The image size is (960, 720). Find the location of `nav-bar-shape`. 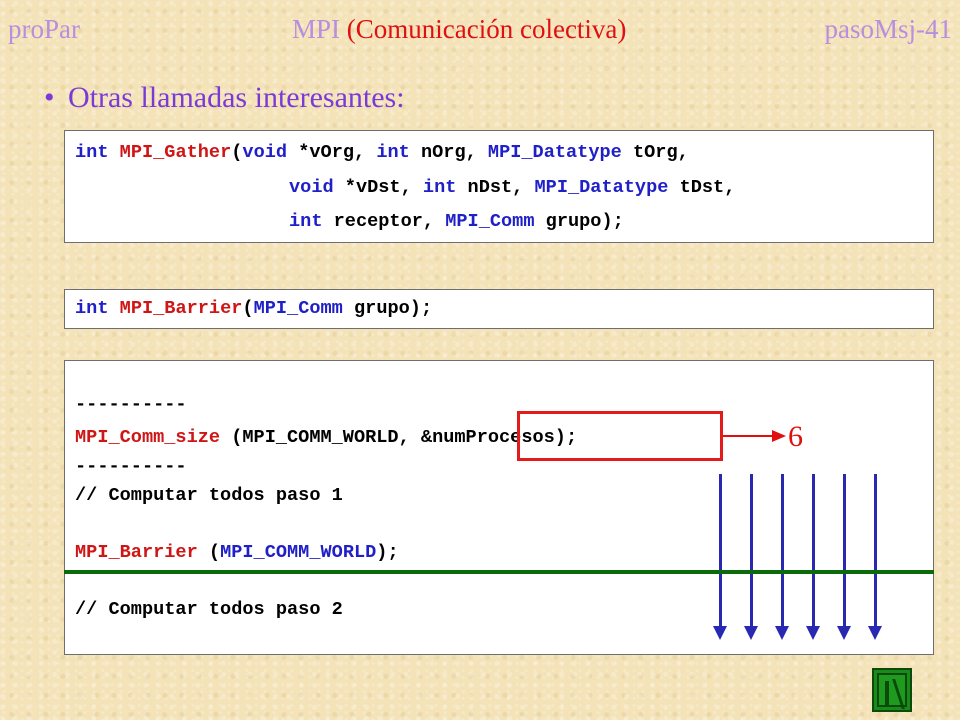

nav-bar-shape is located at coordinates (887, 694).